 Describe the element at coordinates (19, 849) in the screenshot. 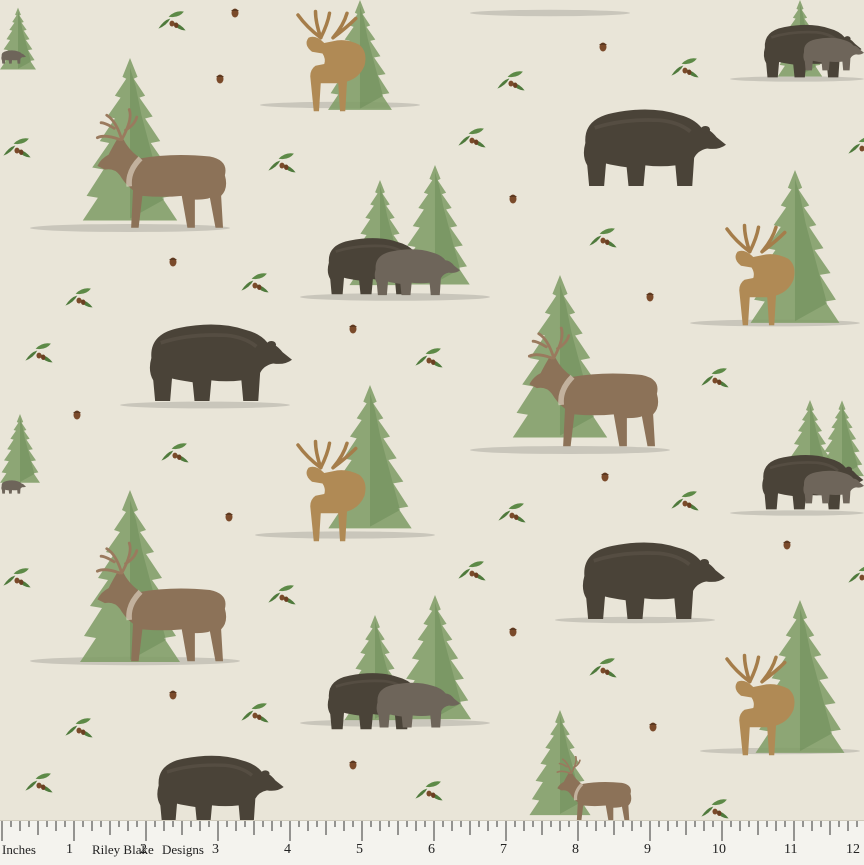

I see `ruler-unit-label: Inches` at that location.